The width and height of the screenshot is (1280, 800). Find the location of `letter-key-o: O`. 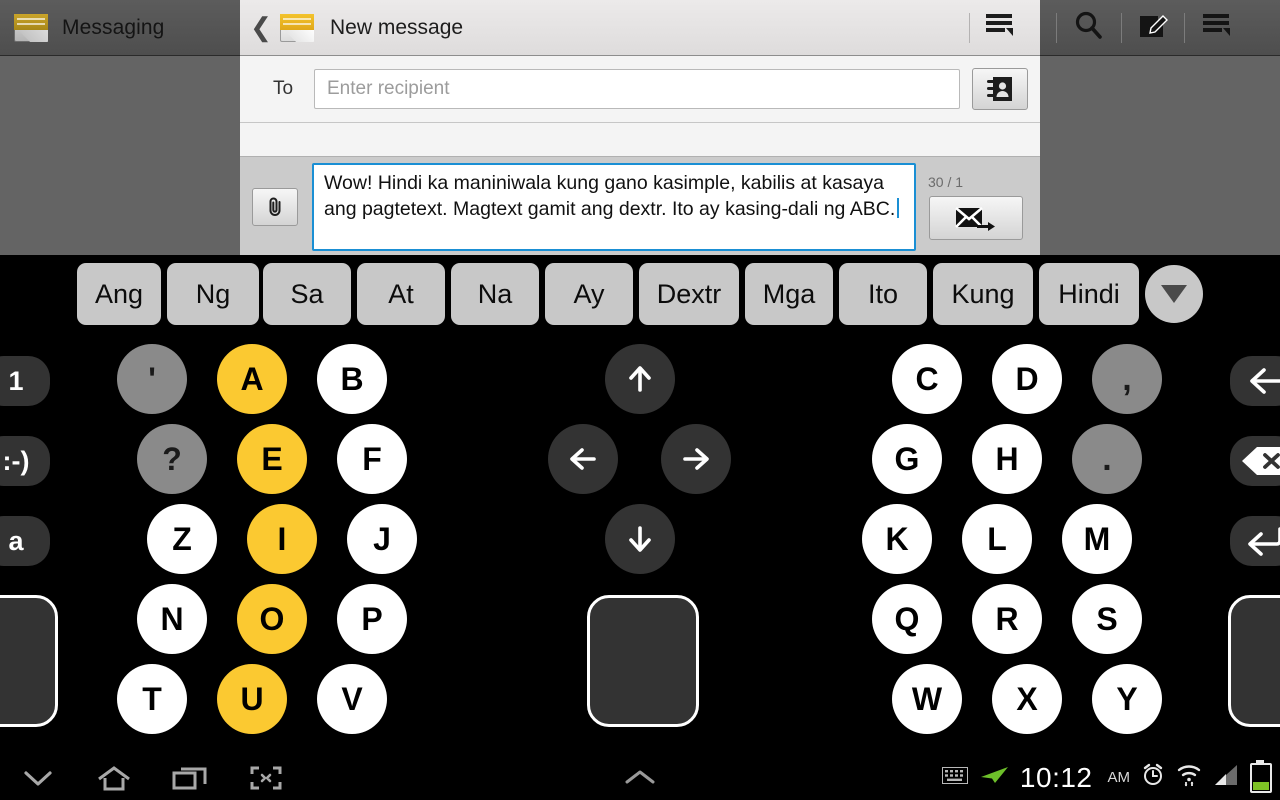

letter-key-o: O is located at coordinates (272, 619).